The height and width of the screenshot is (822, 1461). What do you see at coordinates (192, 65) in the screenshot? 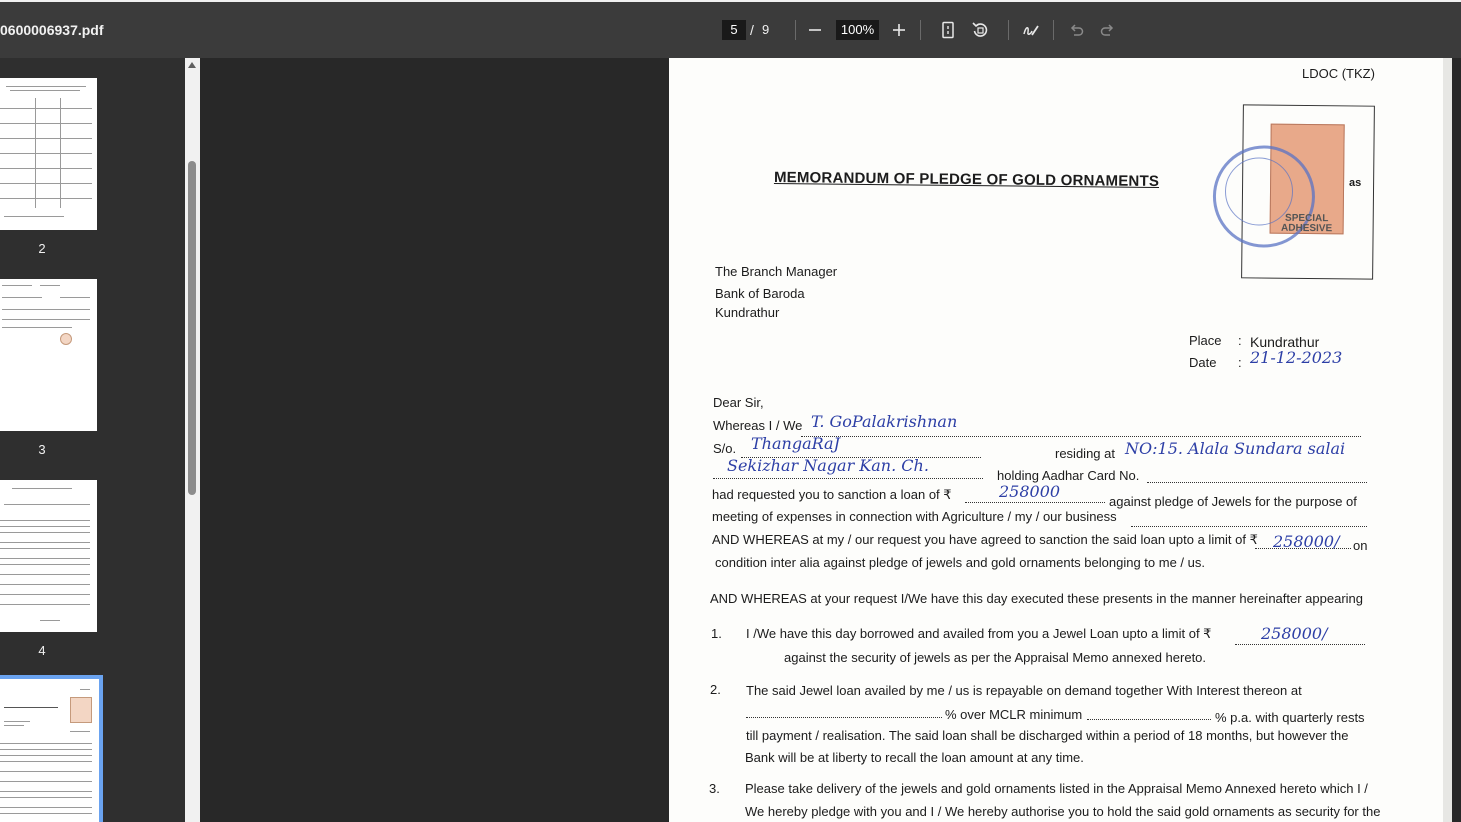
I see `scroll-up-arrow-icon` at bounding box center [192, 65].